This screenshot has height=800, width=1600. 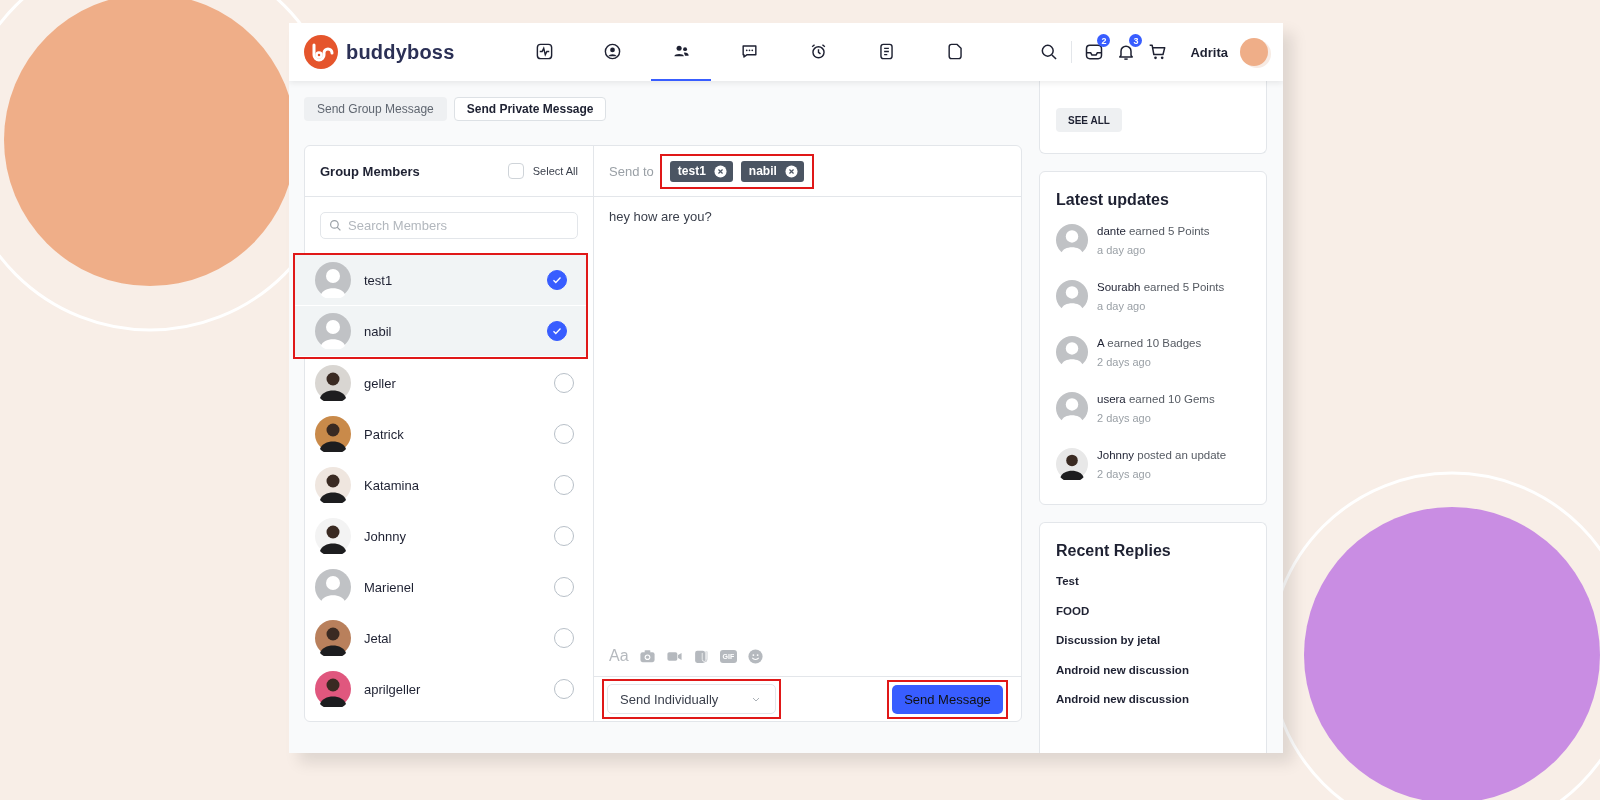 What do you see at coordinates (440, 280) in the screenshot?
I see `member-row: test1` at bounding box center [440, 280].